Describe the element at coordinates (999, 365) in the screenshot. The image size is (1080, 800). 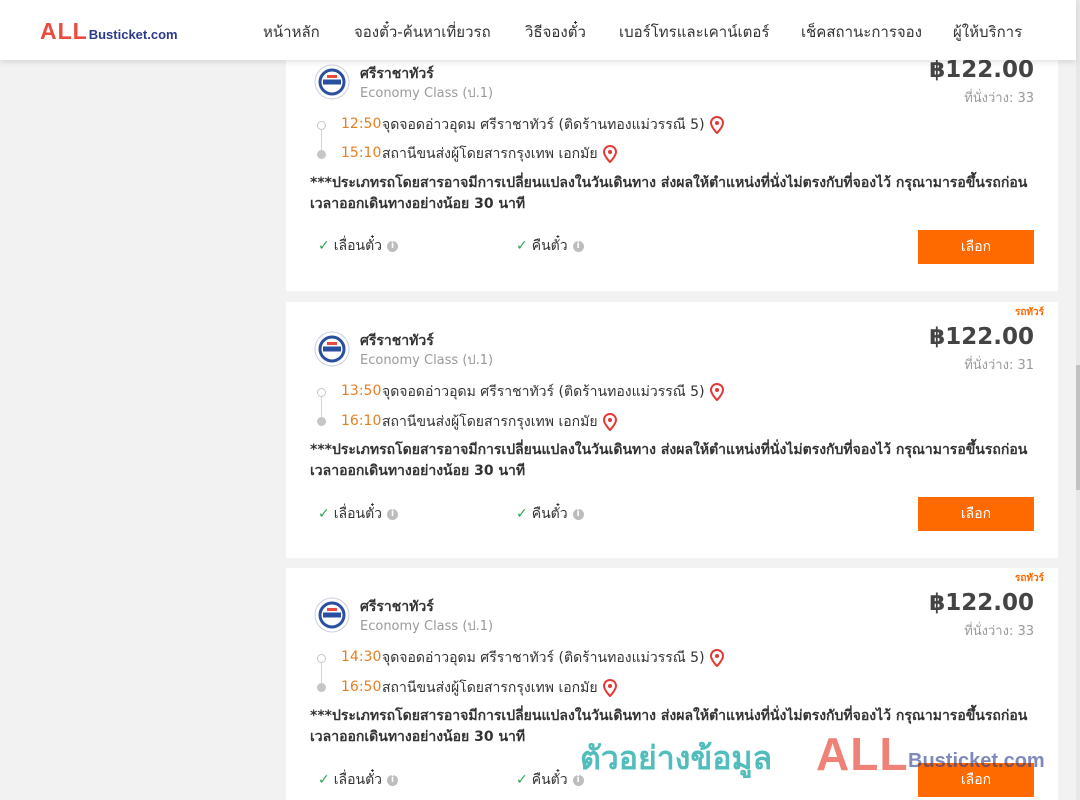
I see `seats-available: ที่นั่งว่าง: 31` at that location.